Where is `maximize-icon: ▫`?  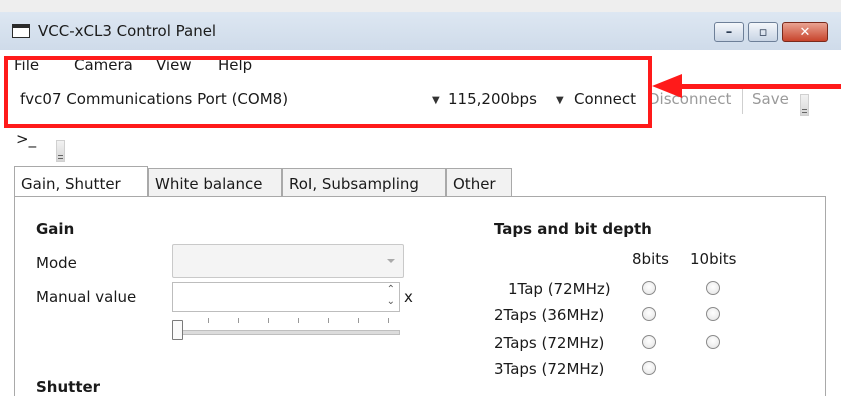
maximize-icon: ▫ is located at coordinates (763, 32).